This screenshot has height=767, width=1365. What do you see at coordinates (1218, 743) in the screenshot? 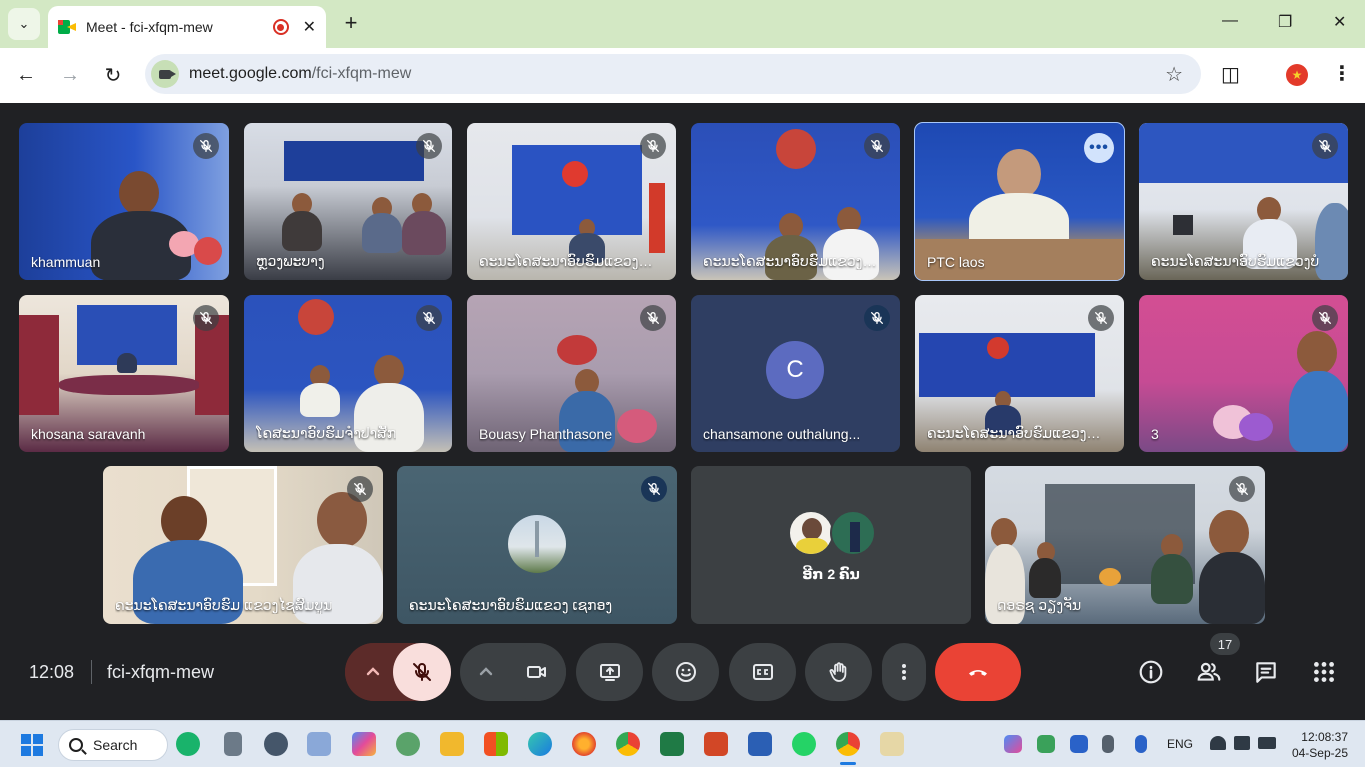
I see `wifi-icon` at bounding box center [1218, 743].